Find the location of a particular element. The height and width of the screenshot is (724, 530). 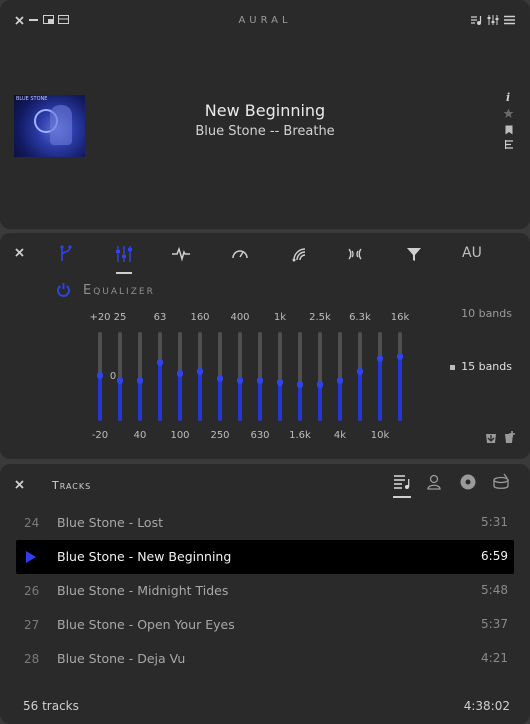

tab-albums is located at coordinates (468, 482).